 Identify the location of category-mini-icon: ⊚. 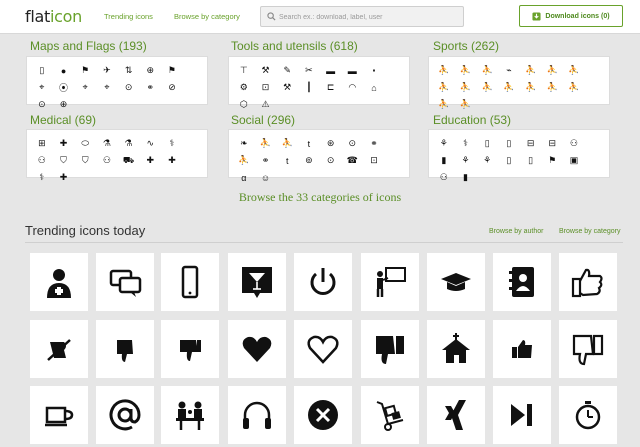
(309, 160).